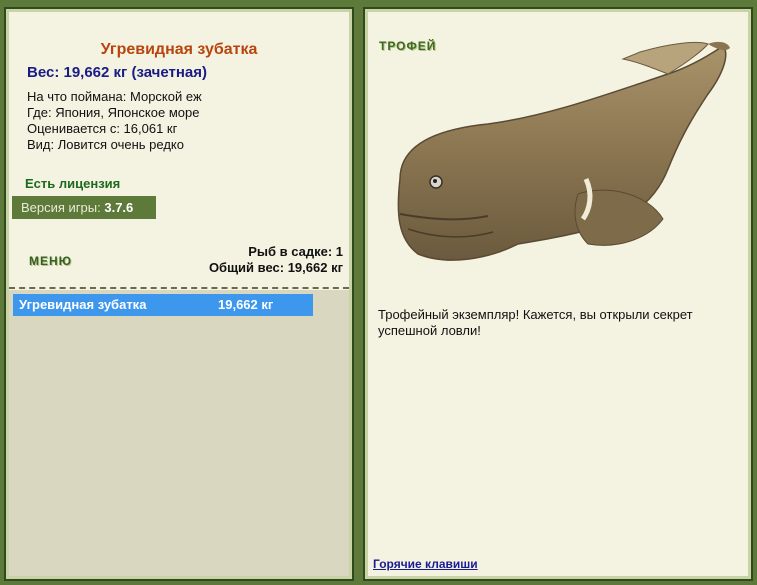 This screenshot has height=585, width=757. I want to click on version-label: Версия игры:, so click(61, 207).